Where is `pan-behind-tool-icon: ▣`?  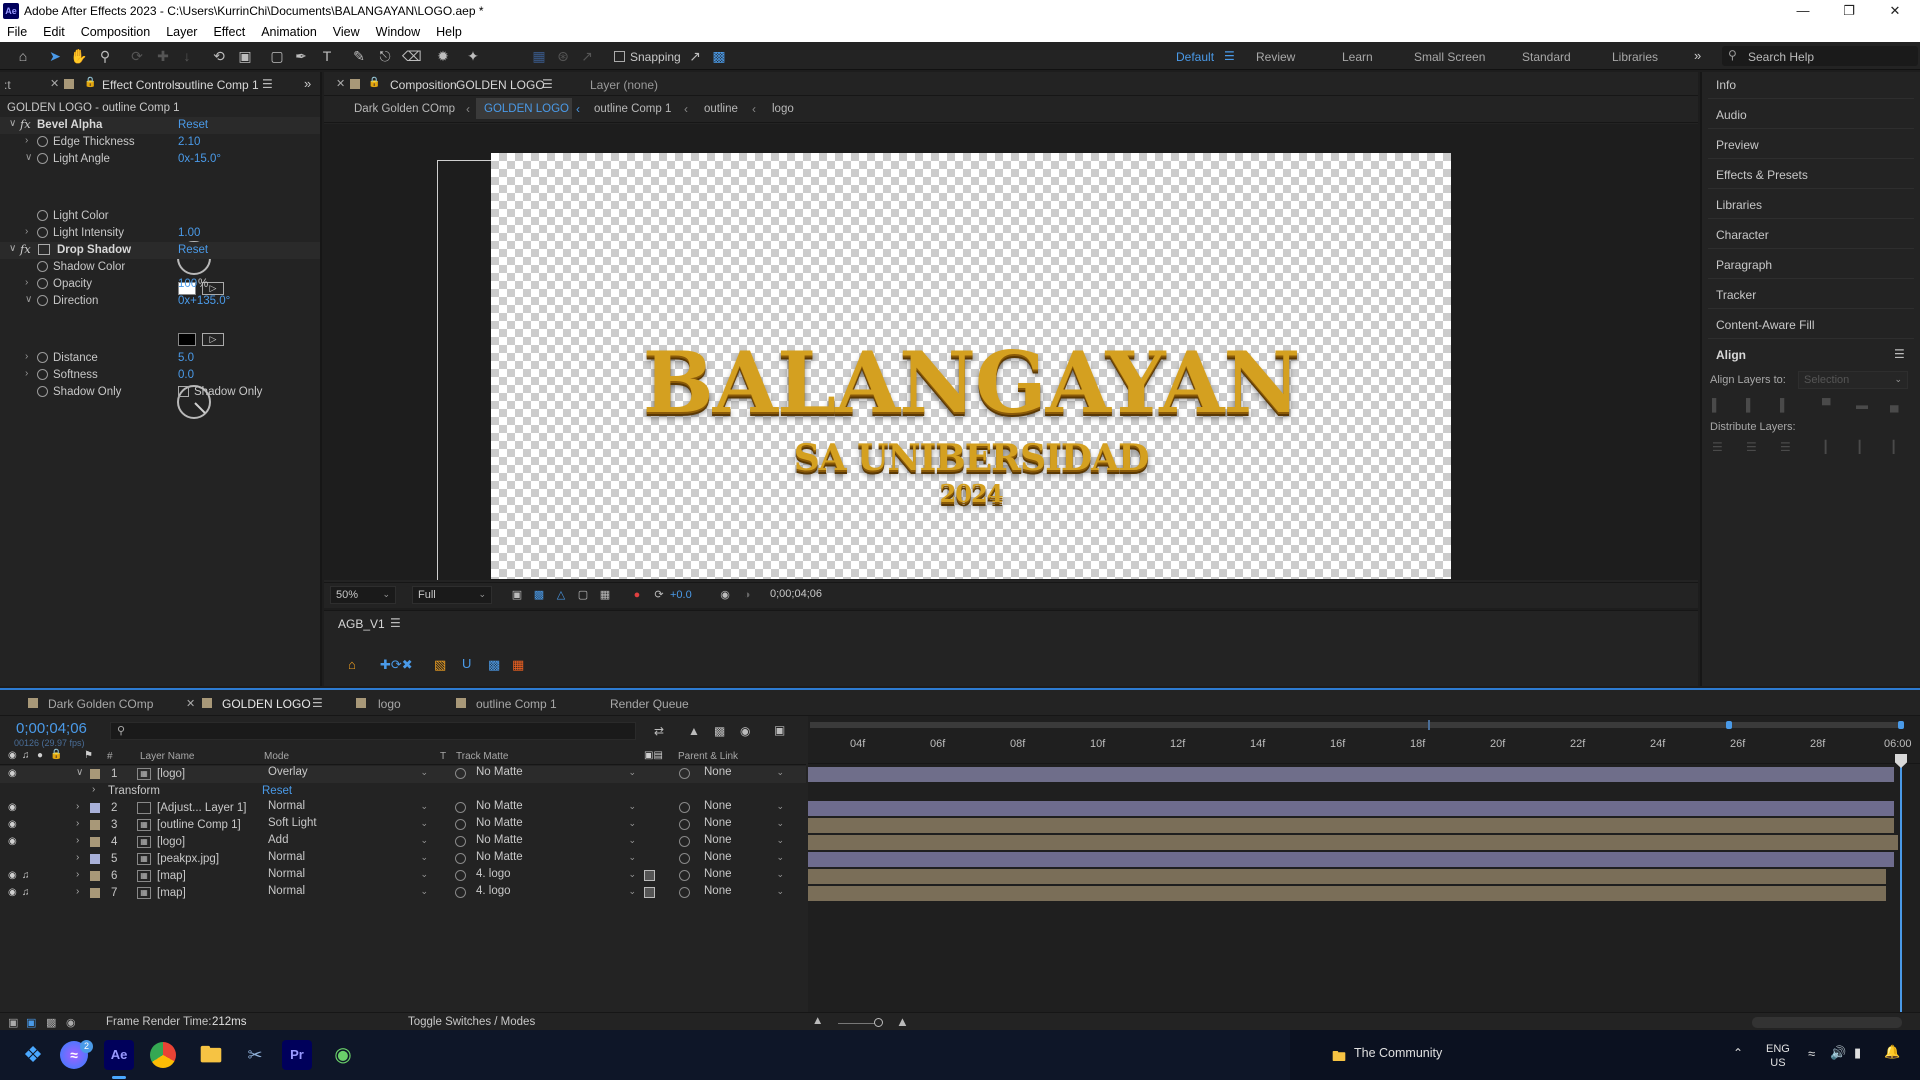
pan-behind-tool-icon: ▣ is located at coordinates (245, 56).